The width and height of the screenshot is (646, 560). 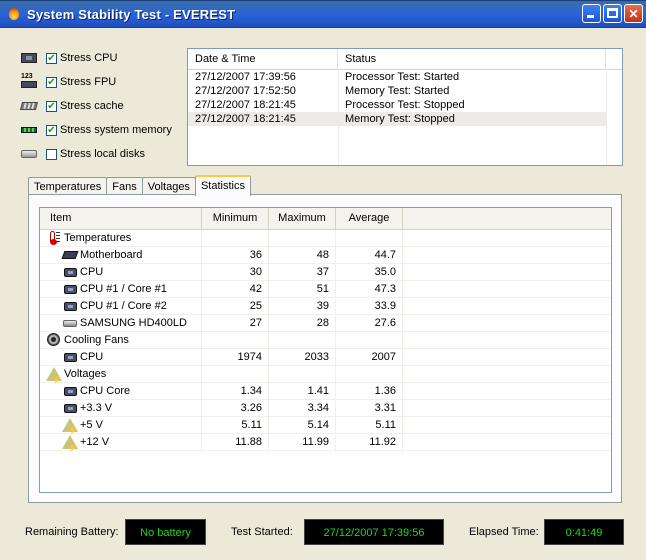 What do you see at coordinates (85, 373) in the screenshot?
I see `row-item: Voltages` at bounding box center [85, 373].